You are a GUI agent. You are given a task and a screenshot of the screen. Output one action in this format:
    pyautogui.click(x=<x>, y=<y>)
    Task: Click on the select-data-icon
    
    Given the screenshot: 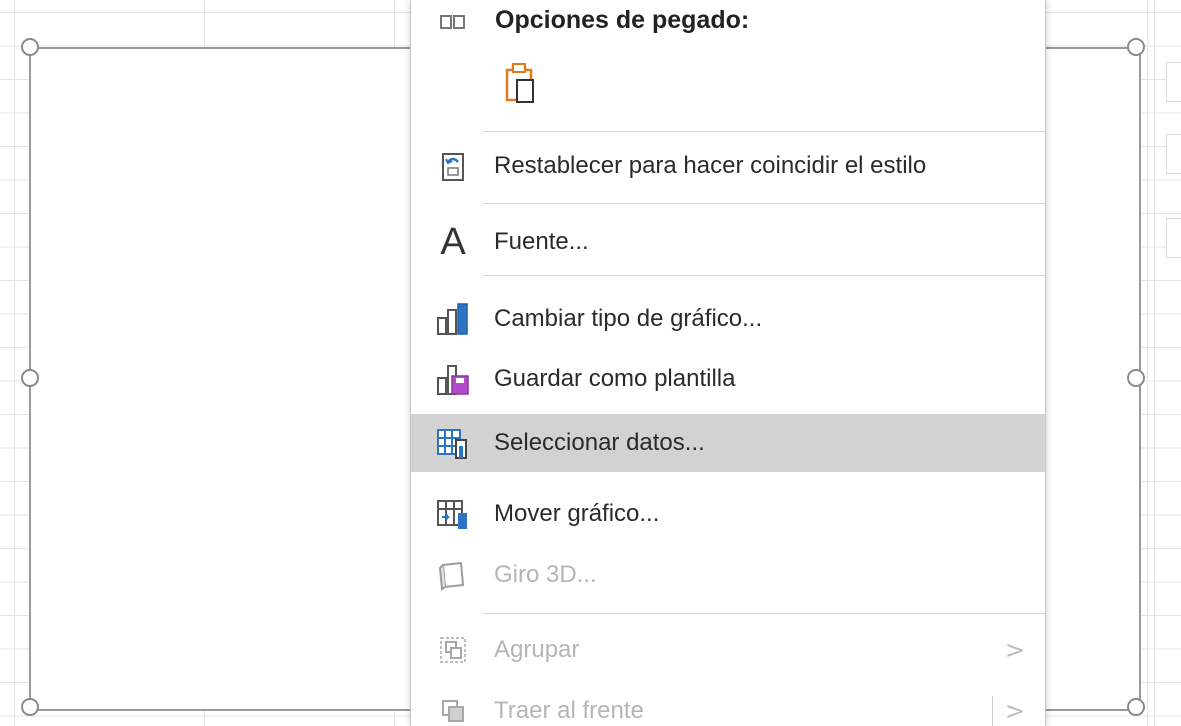 What is the action you would take?
    pyautogui.click(x=453, y=443)
    